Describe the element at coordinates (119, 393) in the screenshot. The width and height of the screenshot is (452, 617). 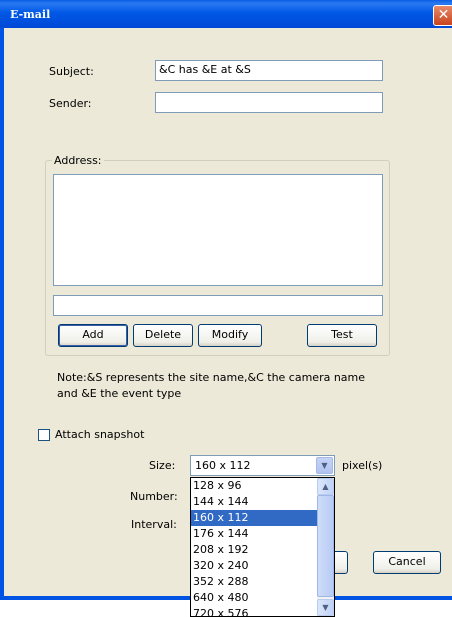
I see `note-line-2: and &E the event type` at that location.